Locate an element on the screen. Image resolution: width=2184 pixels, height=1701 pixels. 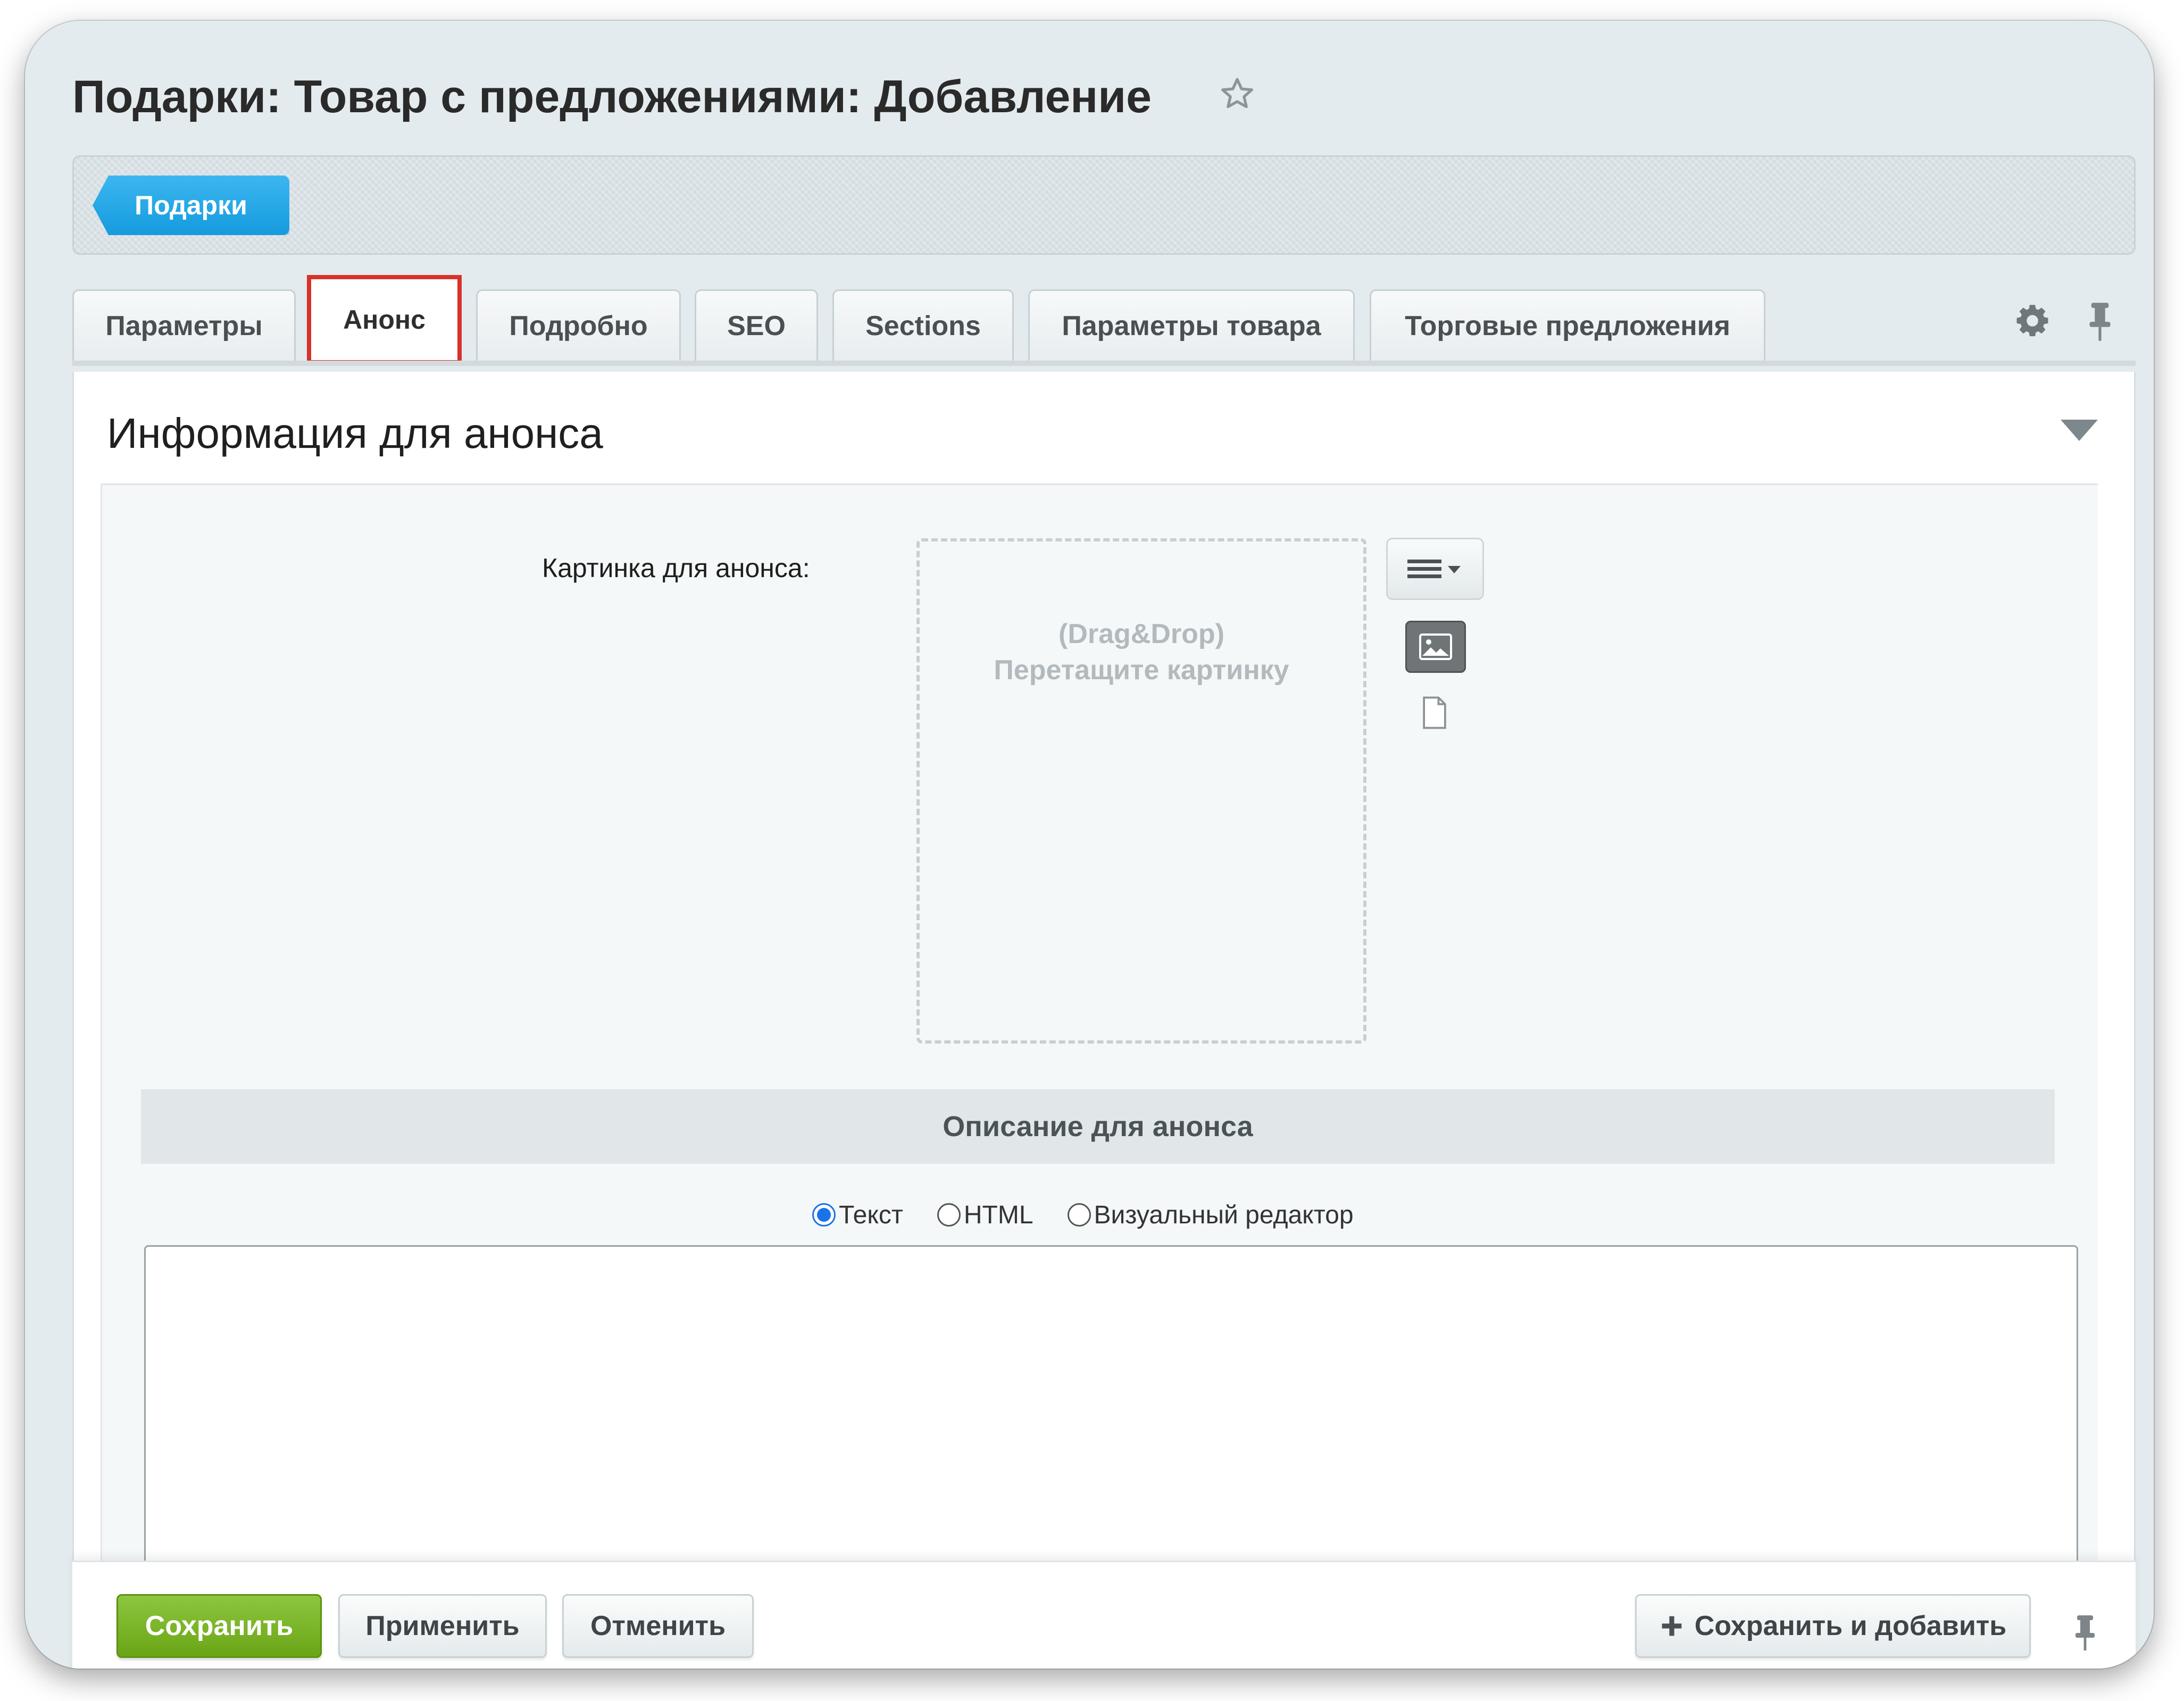
radio-html-label: HTML is located at coordinates (998, 1215).